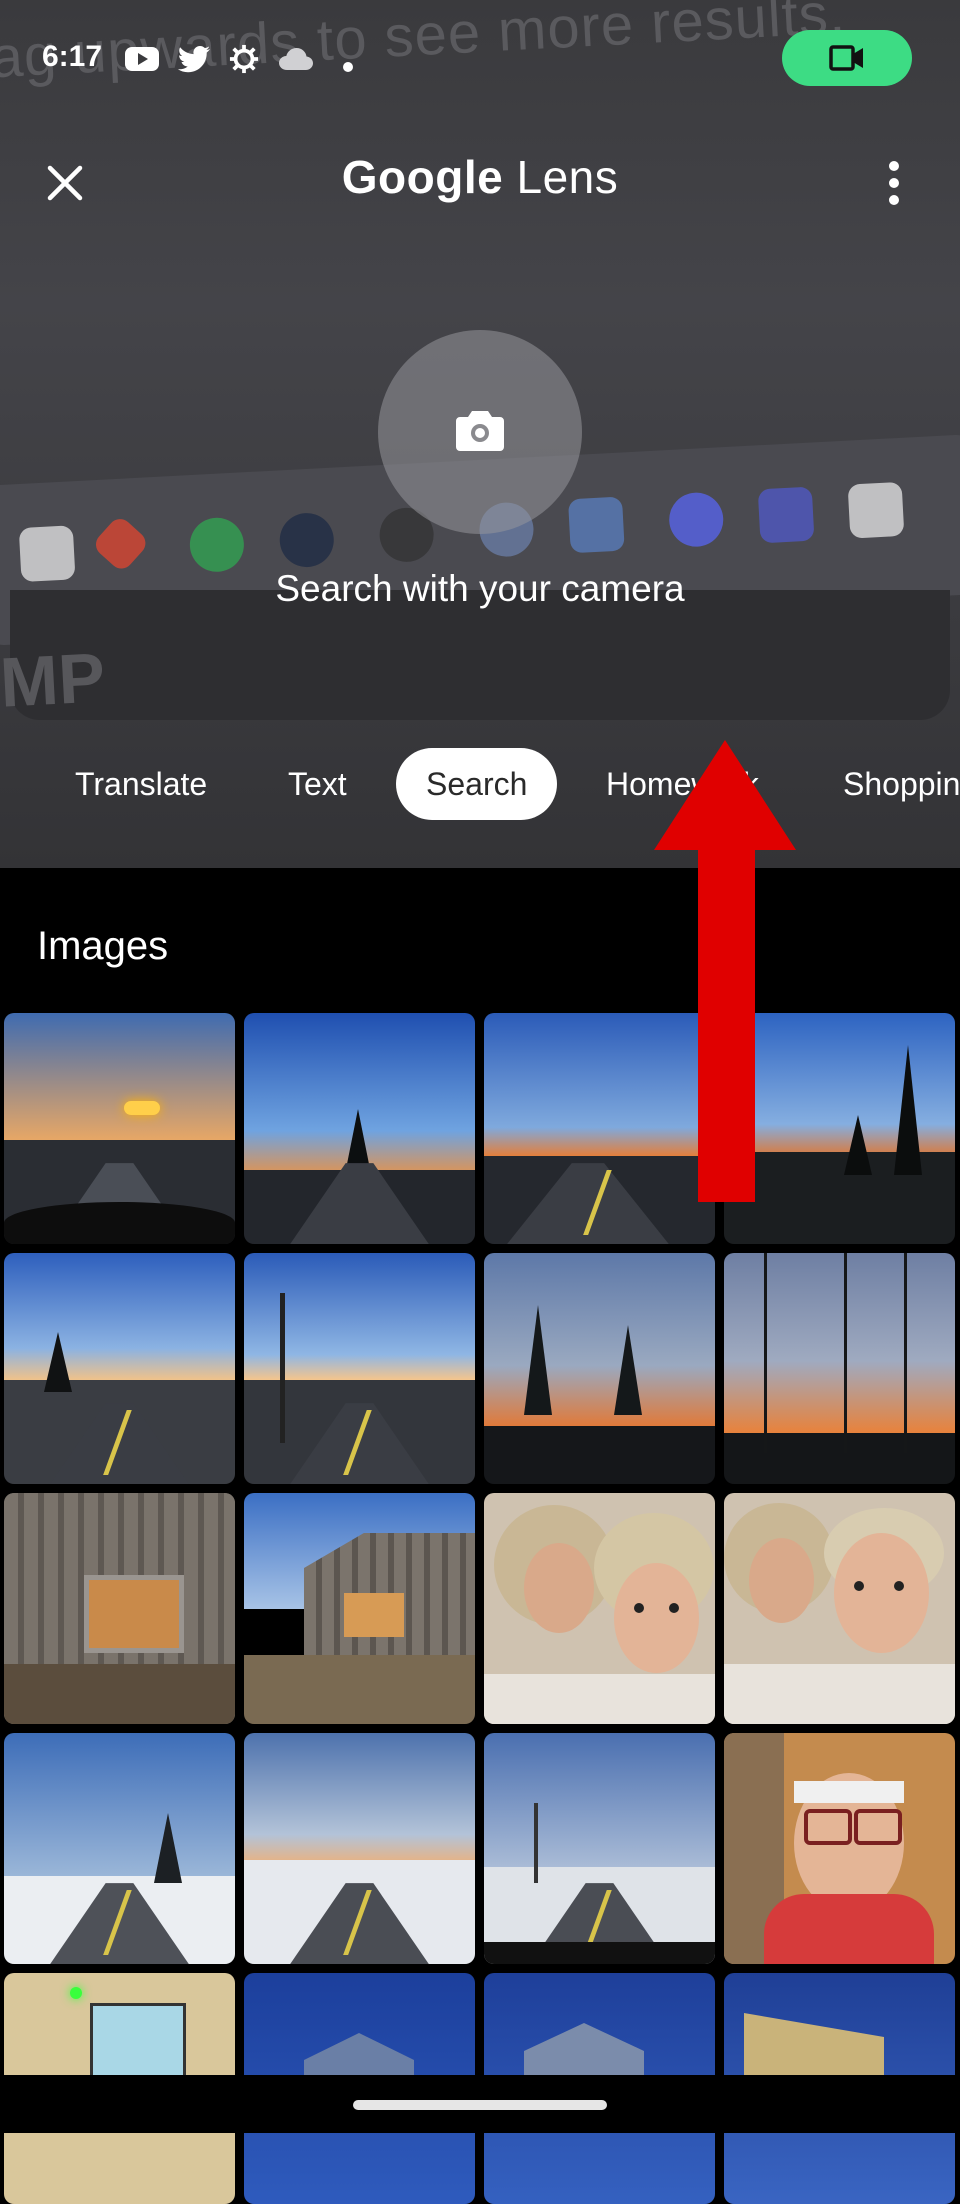  I want to click on youtube-icon, so click(142, 59).